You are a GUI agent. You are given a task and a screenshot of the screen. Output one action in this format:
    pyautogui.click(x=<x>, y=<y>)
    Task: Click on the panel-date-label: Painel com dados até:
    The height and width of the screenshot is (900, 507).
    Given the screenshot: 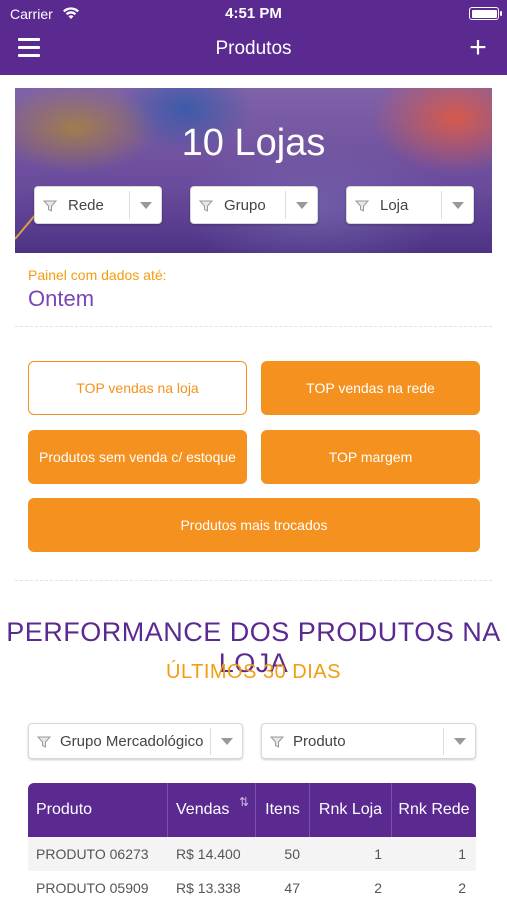 What is the action you would take?
    pyautogui.click(x=97, y=275)
    